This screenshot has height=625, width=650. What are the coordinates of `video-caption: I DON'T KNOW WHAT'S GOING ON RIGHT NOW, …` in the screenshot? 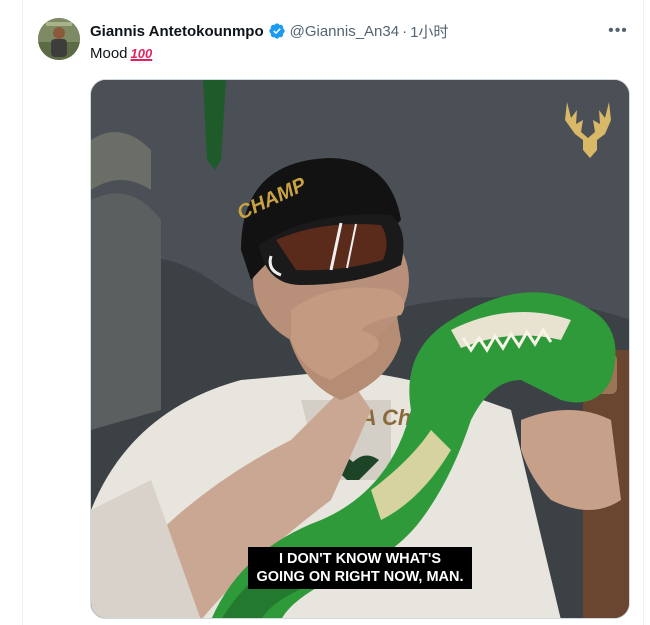 It's located at (360, 568).